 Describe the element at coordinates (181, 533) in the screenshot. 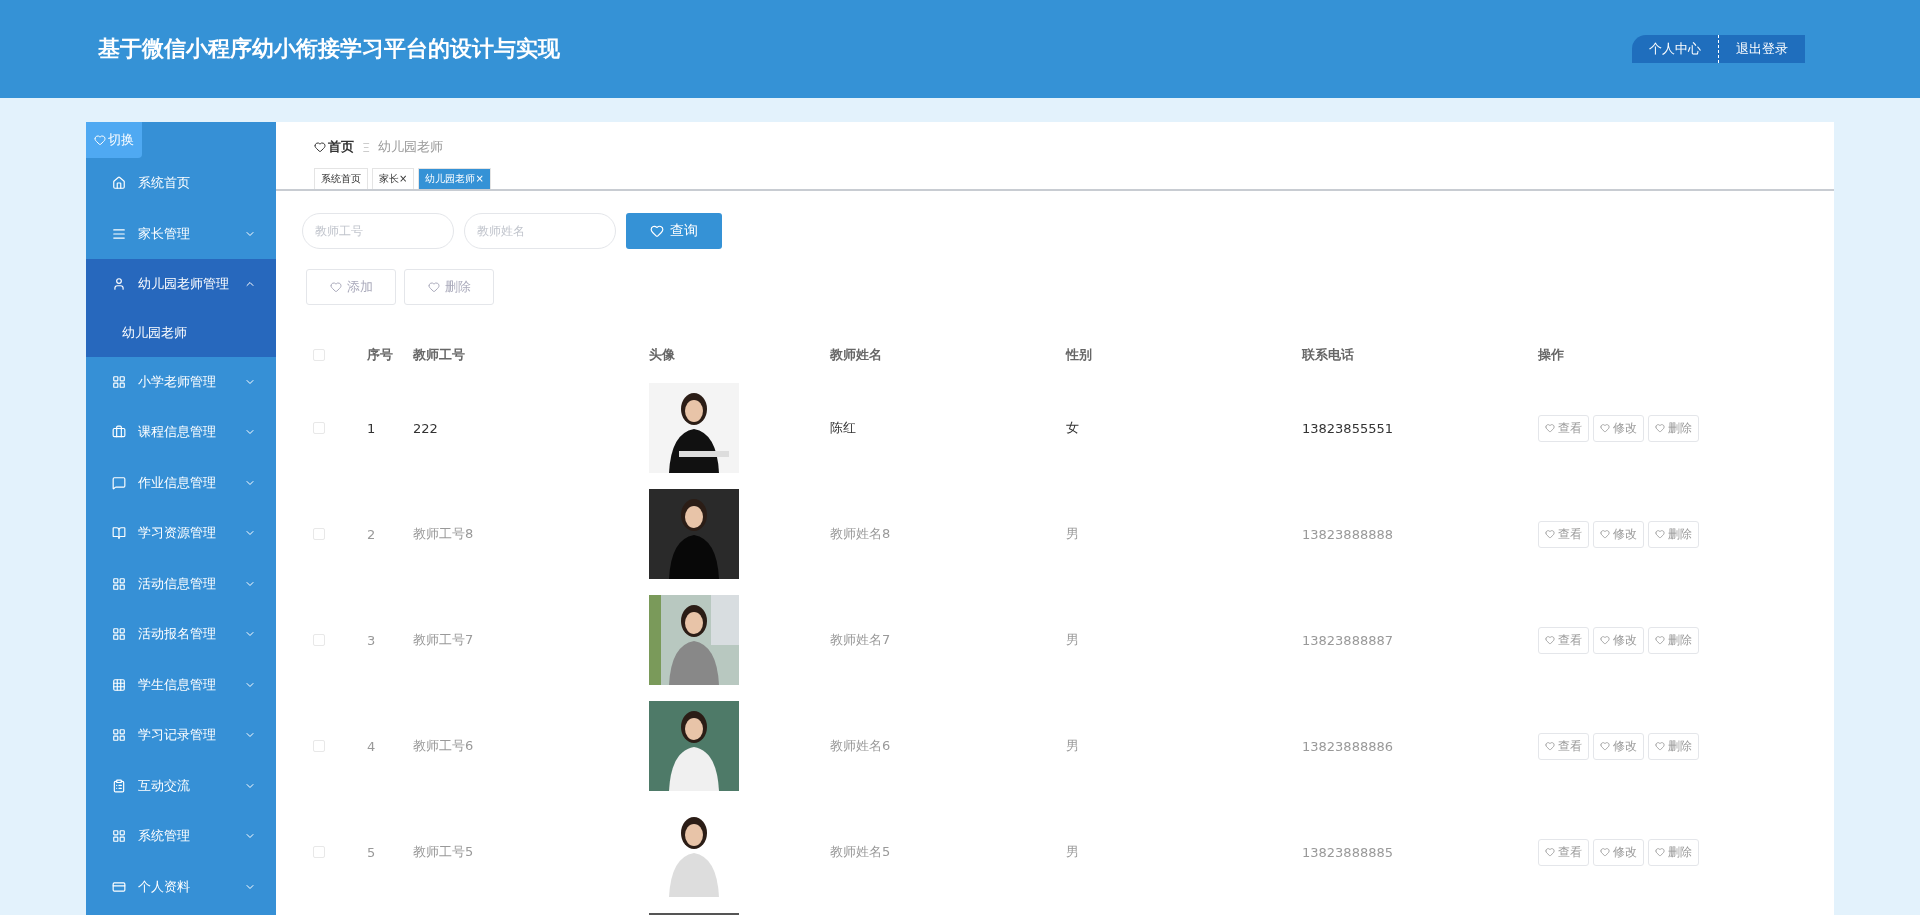

I see `sidebar-item: 学习资源管理` at that location.